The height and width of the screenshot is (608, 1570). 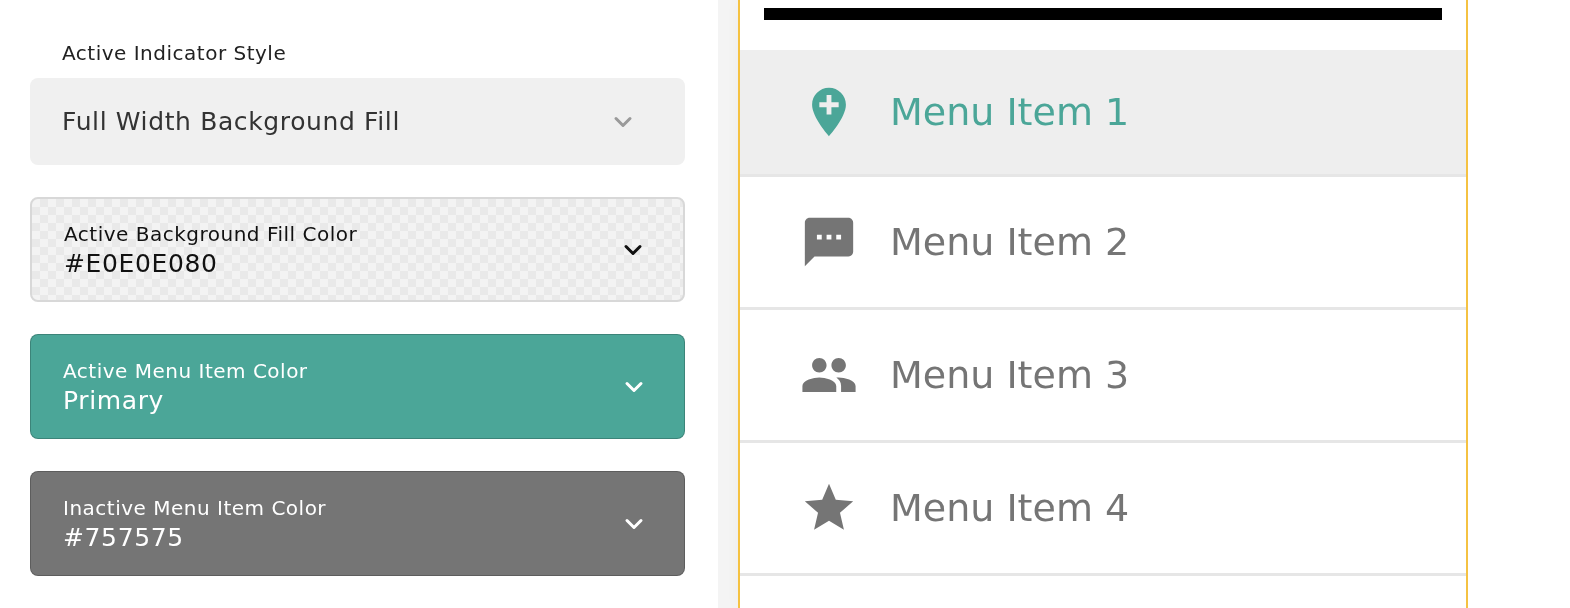 I want to click on color-dropdown: Active Background Fill Color #E0E0E080, so click(x=357, y=249).